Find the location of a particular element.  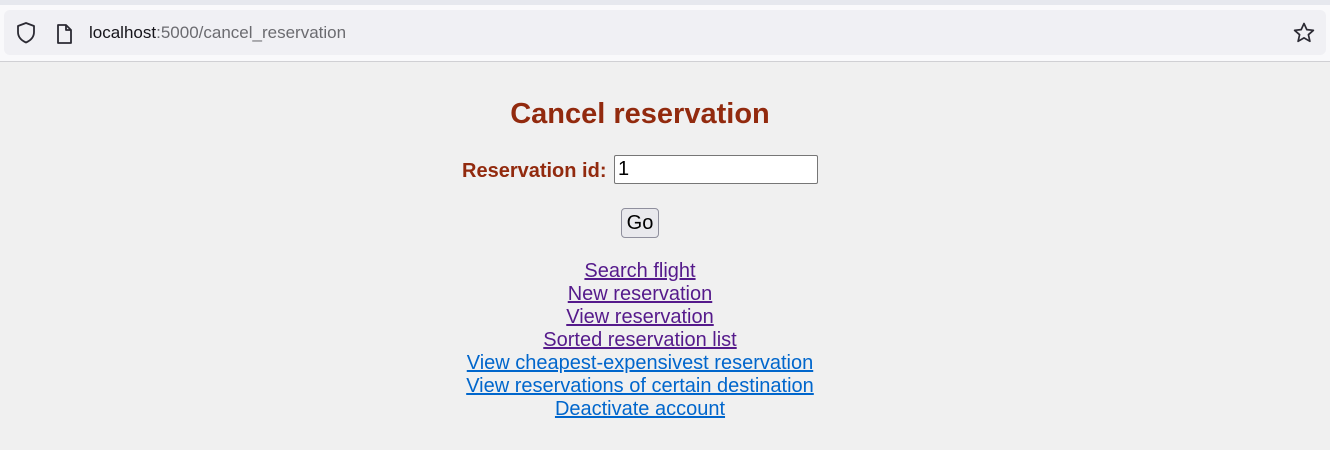

browser-toolbar: localhost:5000/cancel_reservation is located at coordinates (665, 31).